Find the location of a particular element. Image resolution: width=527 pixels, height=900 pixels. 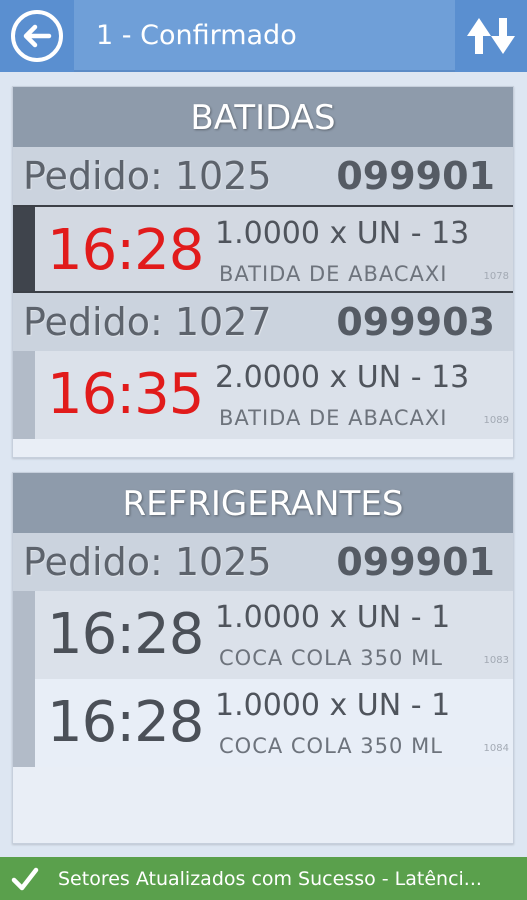

refresh-arrows-icon is located at coordinates (491, 36).